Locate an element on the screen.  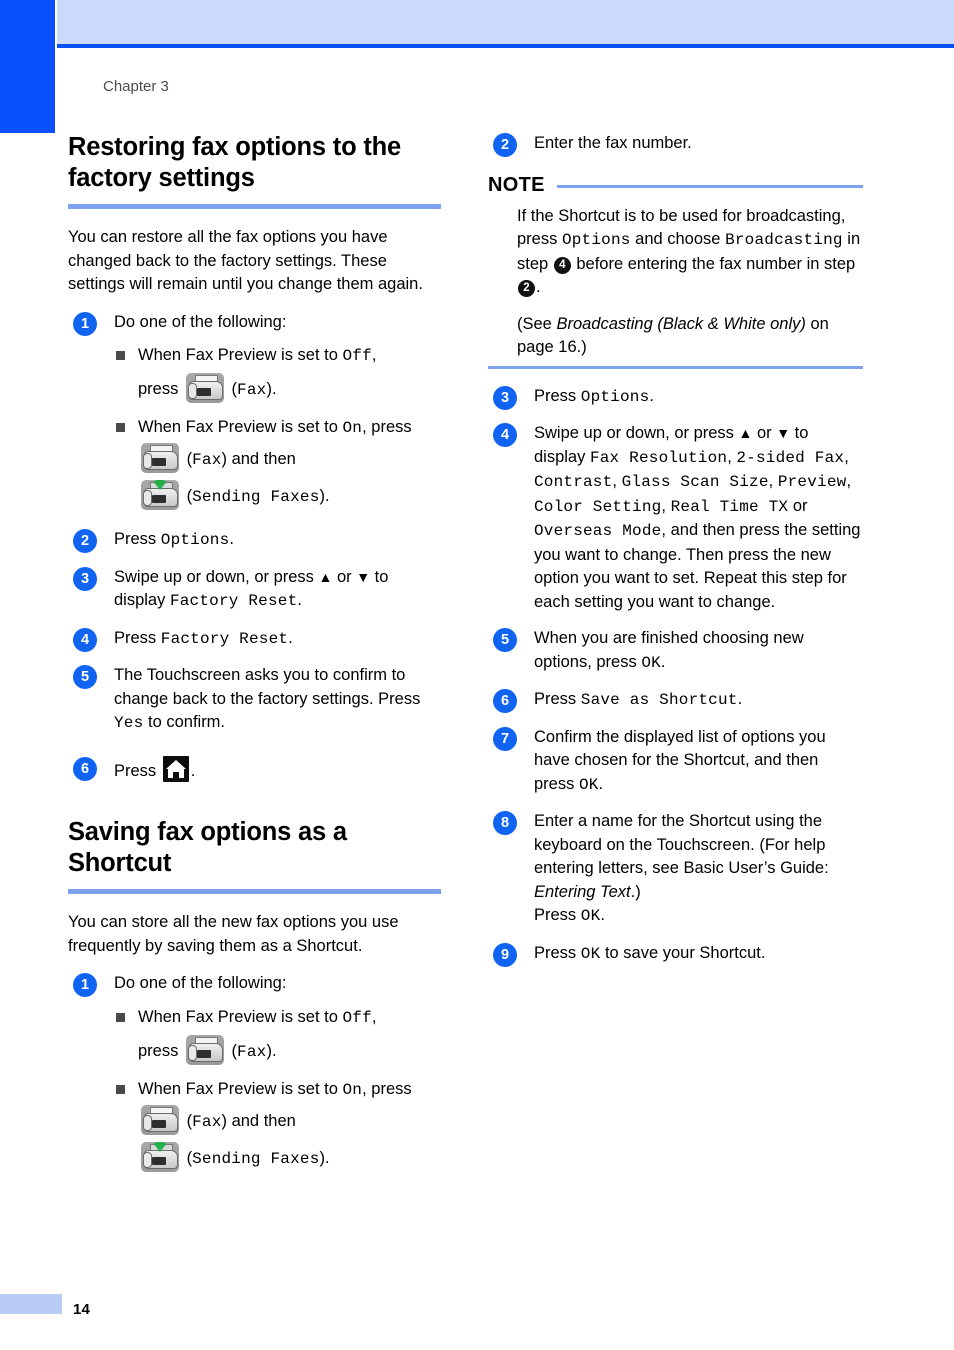
display-label: display is located at coordinates (562, 456).